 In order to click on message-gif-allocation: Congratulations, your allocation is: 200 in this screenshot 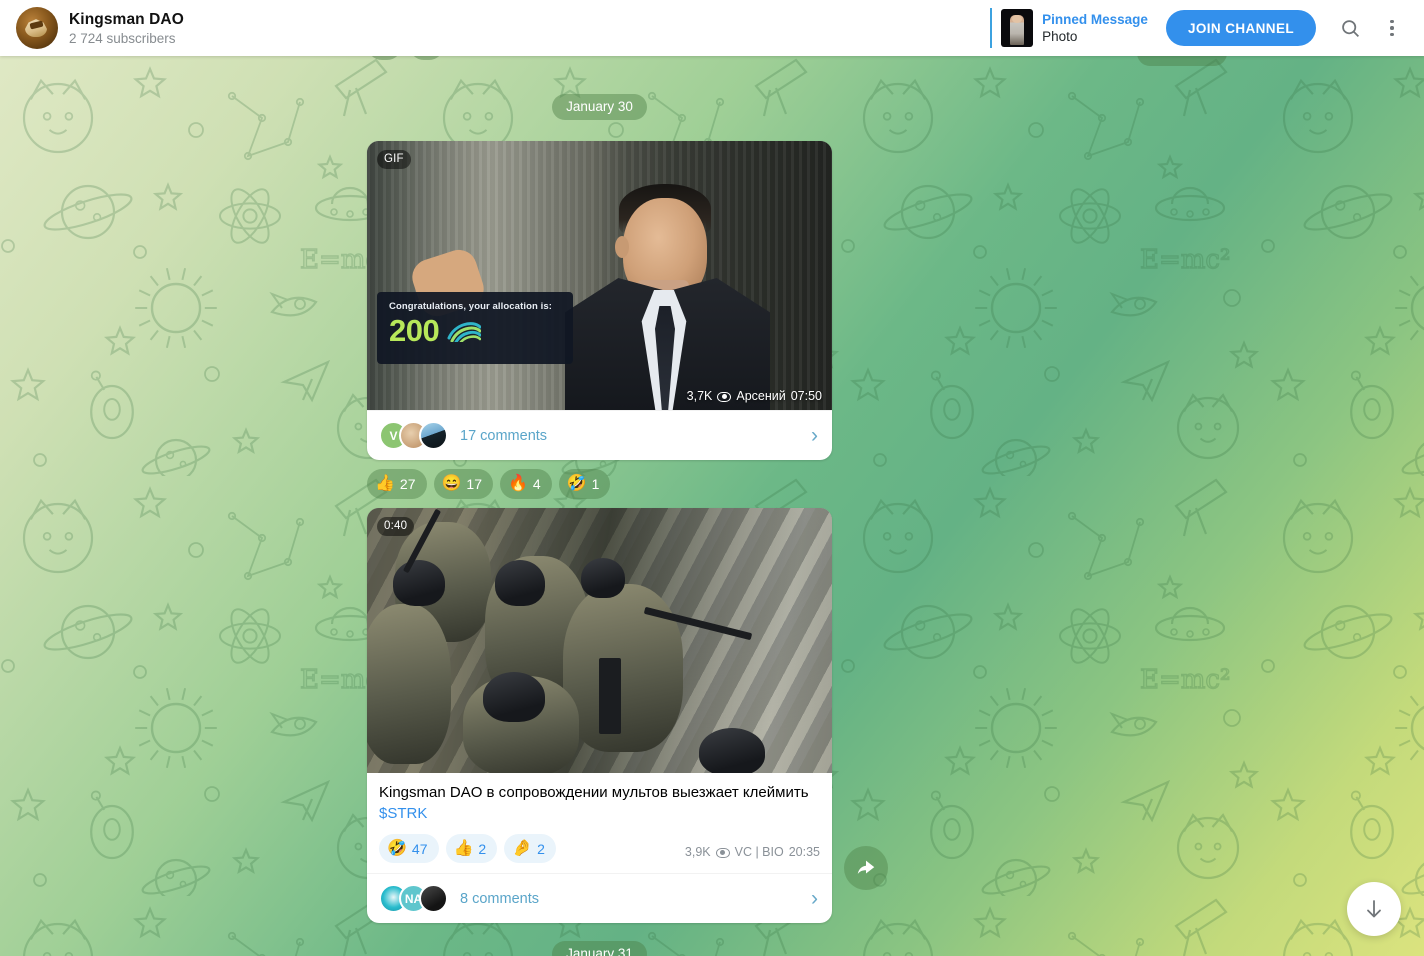, I will do `click(599, 300)`.